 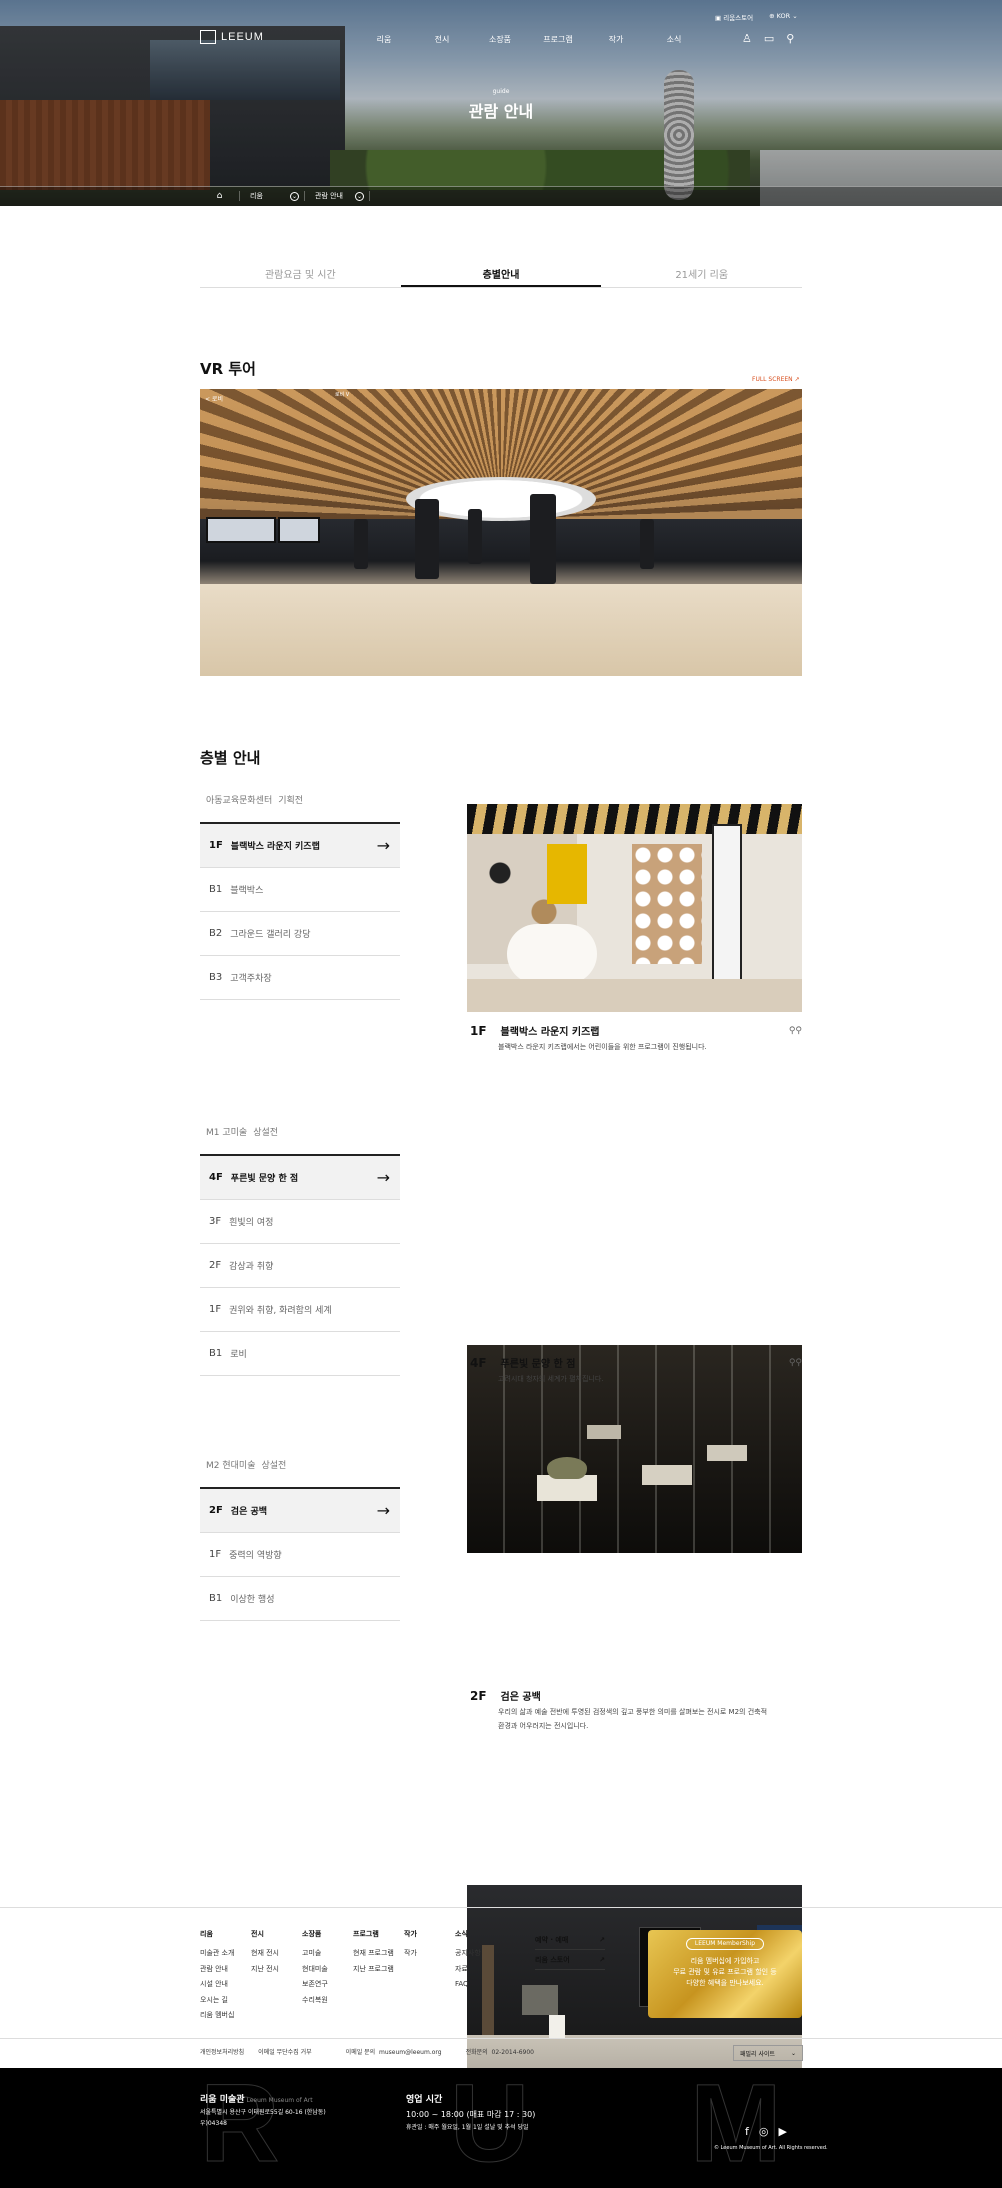 I want to click on search-icon: ⚲, so click(x=790, y=38).